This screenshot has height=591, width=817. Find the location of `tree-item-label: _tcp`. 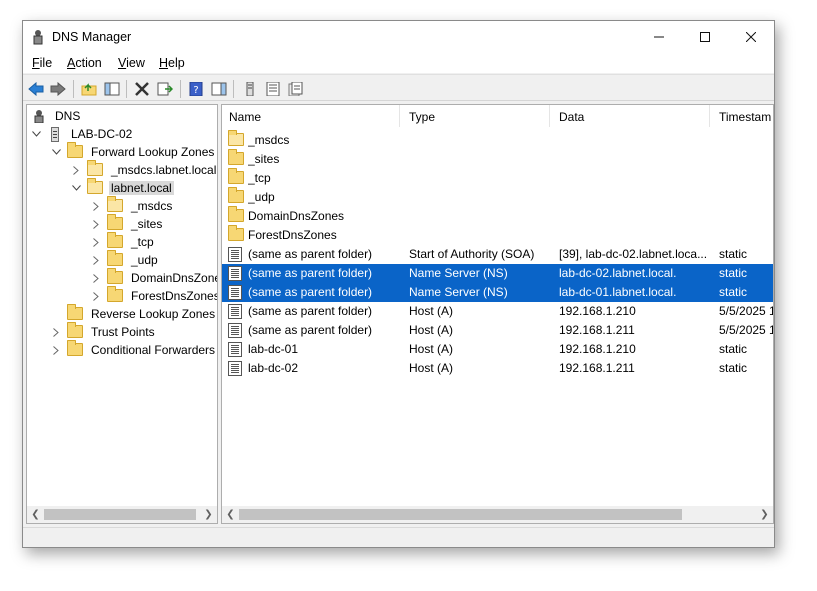

tree-item-label: _tcp is located at coordinates (142, 242).